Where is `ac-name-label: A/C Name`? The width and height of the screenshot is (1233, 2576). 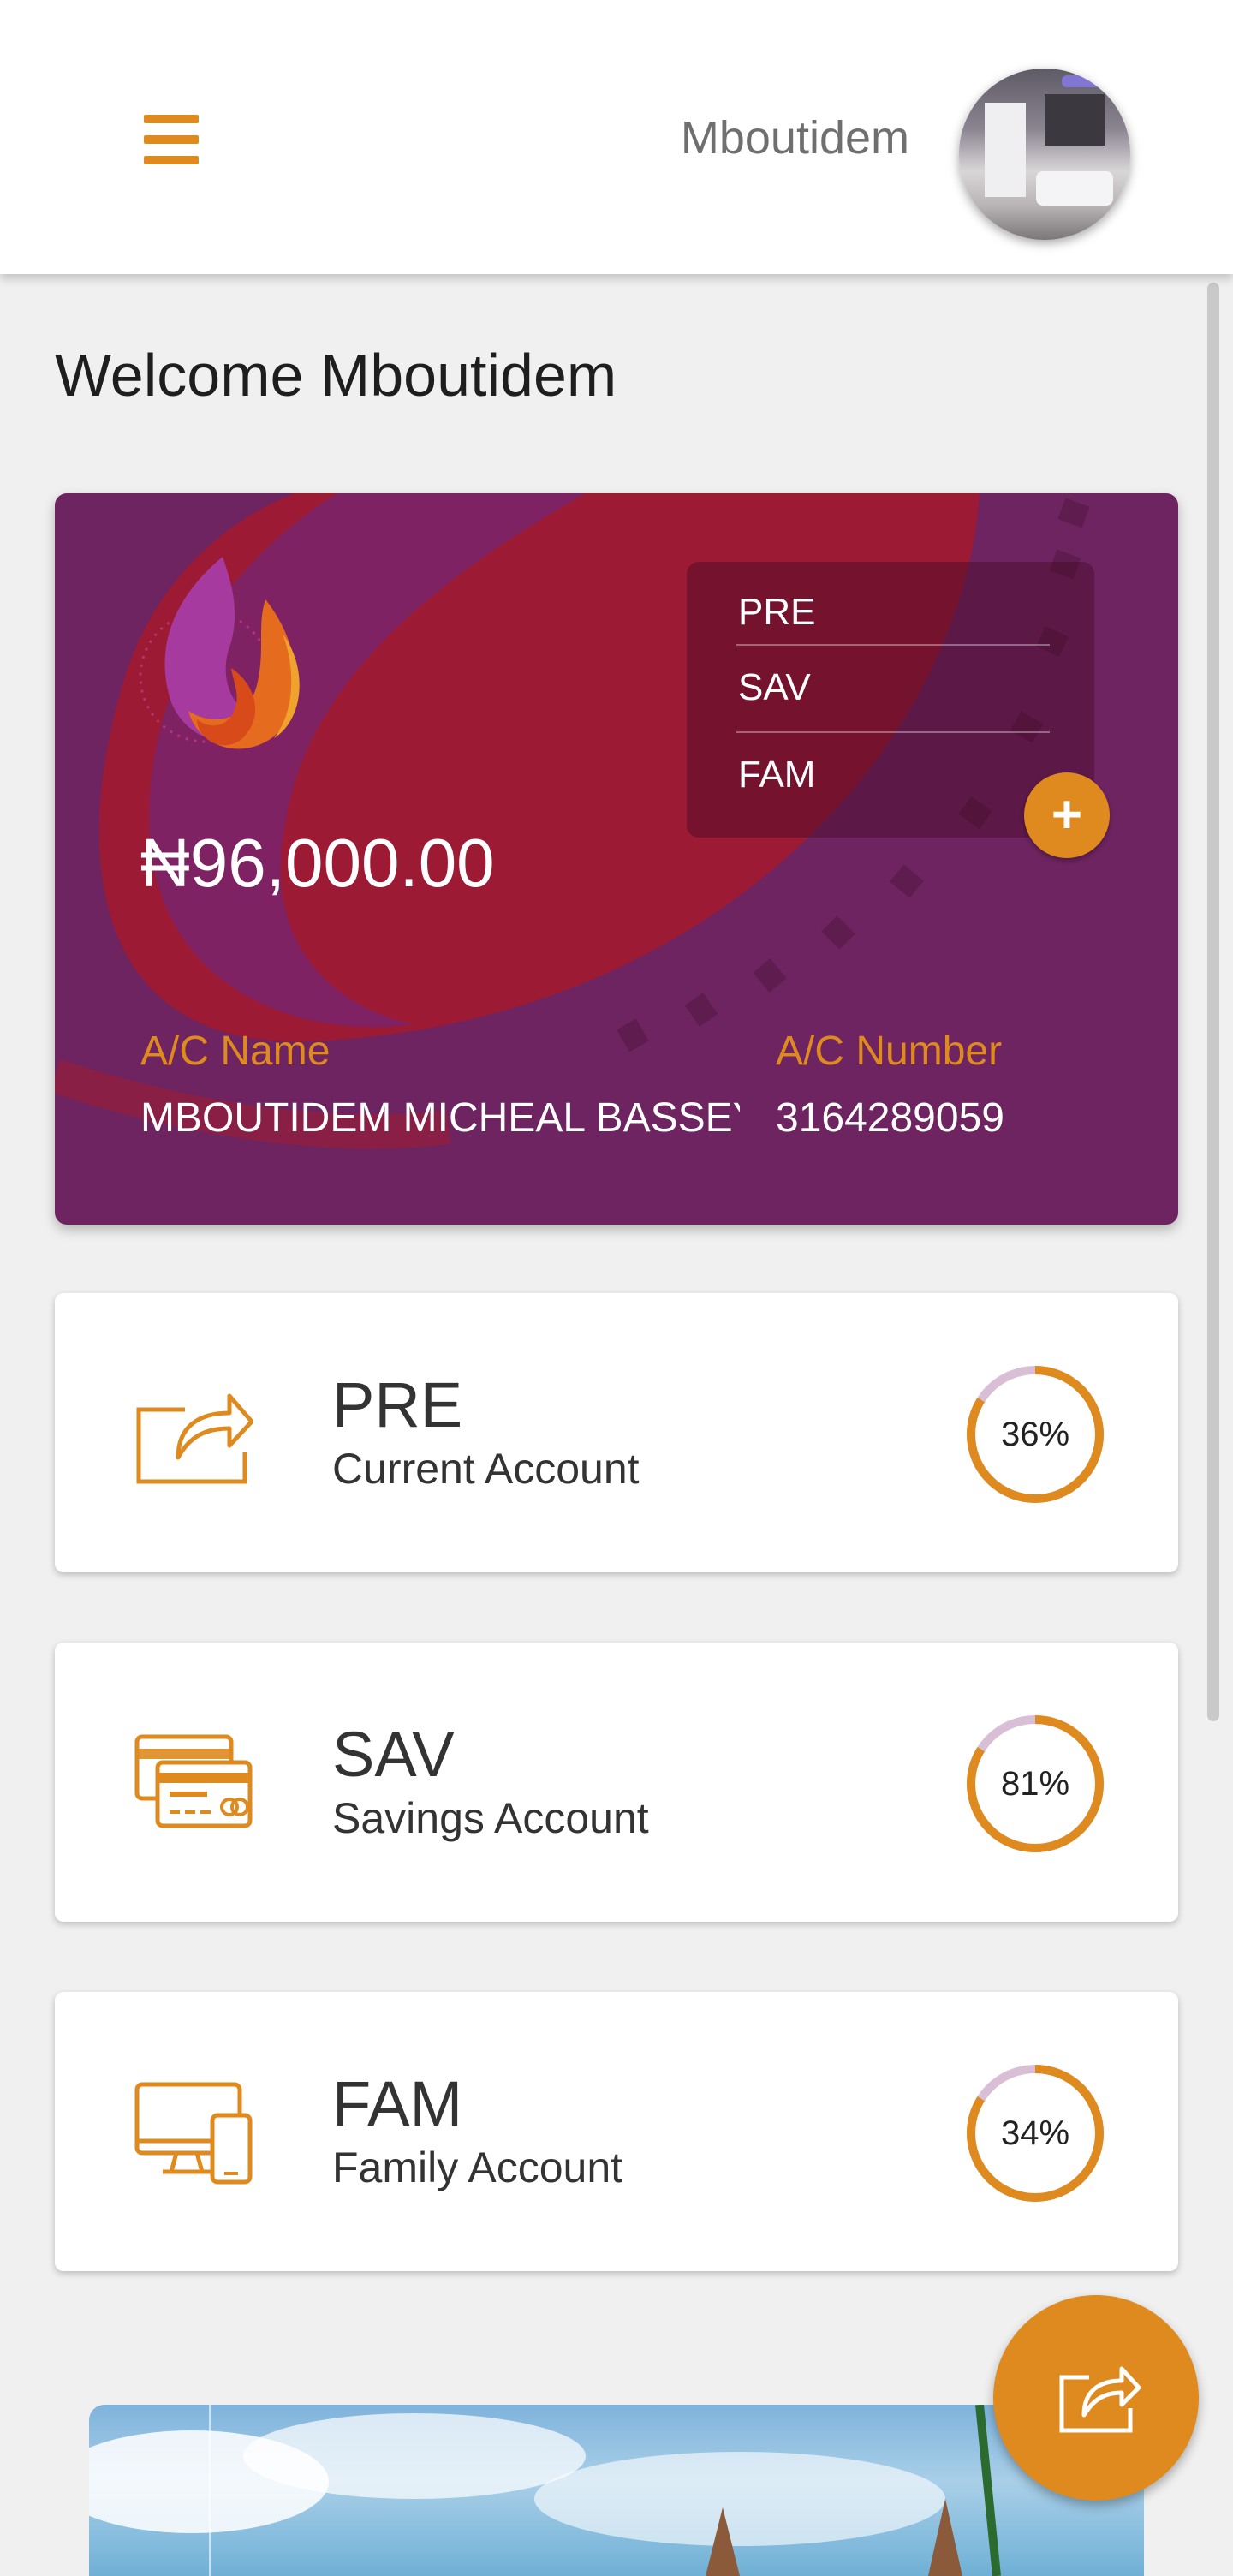
ac-name-label: A/C Name is located at coordinates (235, 1051).